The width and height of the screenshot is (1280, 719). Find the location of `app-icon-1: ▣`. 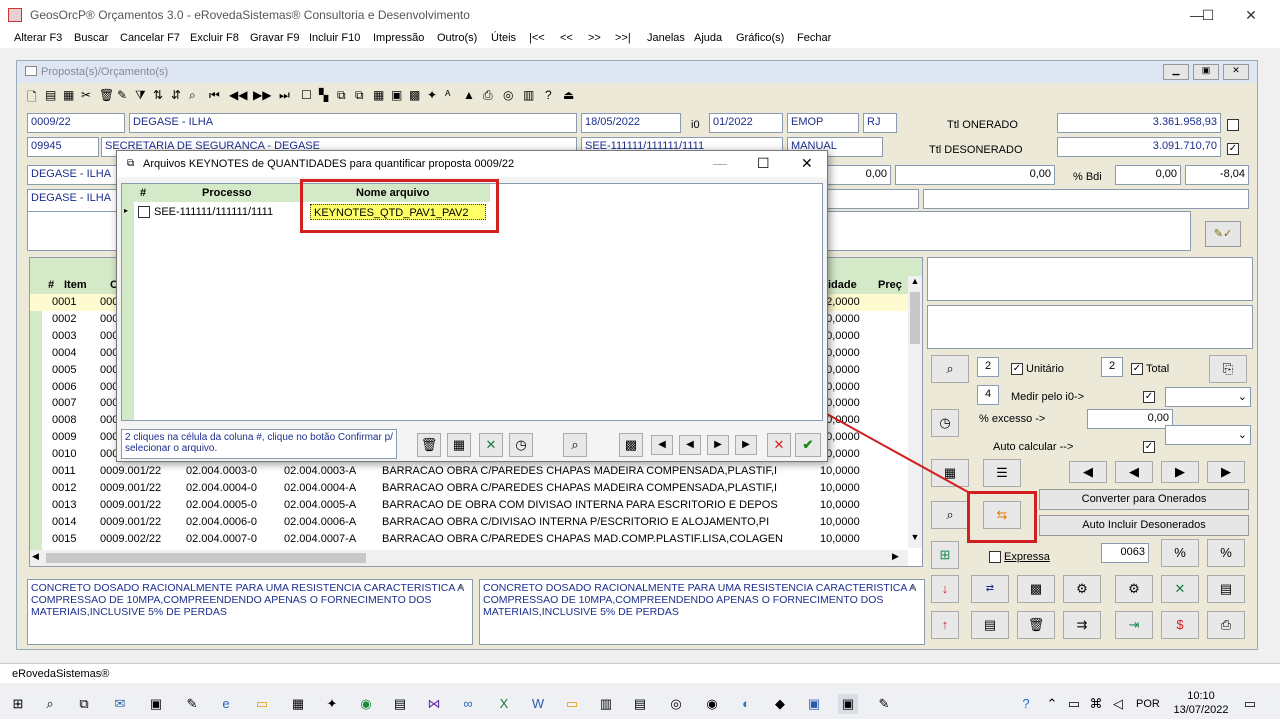

app-icon-1: ▣ is located at coordinates (156, 704).